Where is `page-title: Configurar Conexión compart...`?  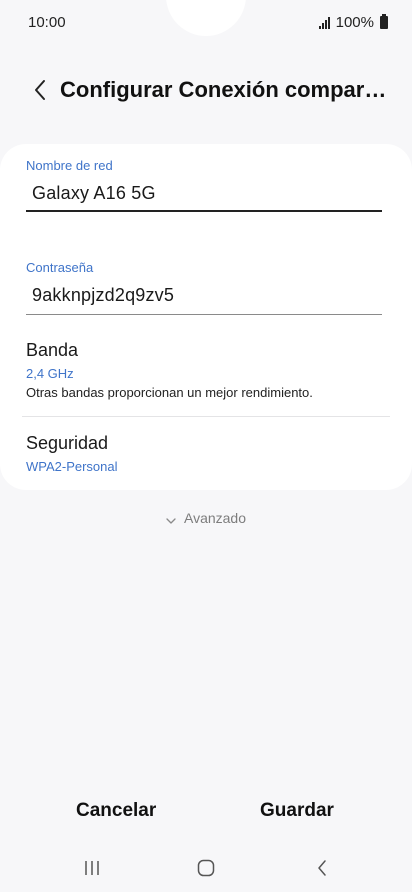 page-title: Configurar Conexión compart... is located at coordinates (225, 89).